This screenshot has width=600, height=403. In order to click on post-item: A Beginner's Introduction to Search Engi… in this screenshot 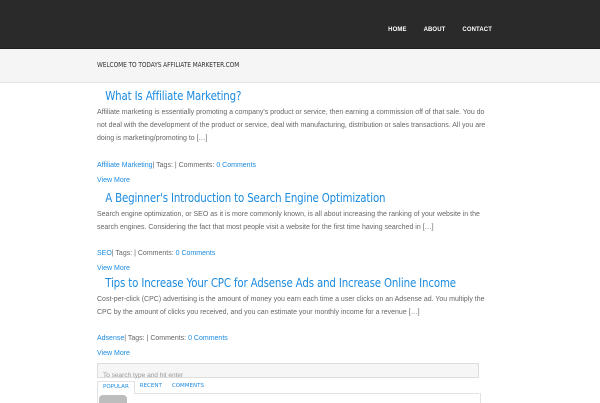, I will do `click(294, 231)`.